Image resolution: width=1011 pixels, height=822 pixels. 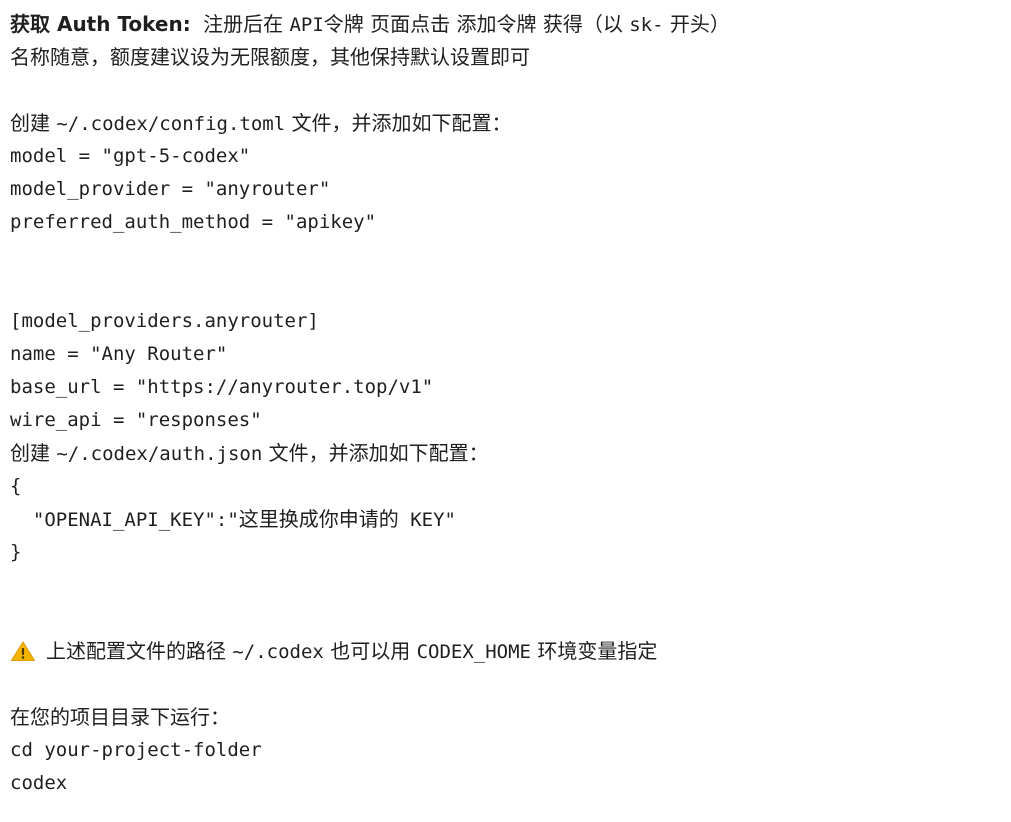 What do you see at coordinates (387, 24) in the screenshot?
I see `intro-text-2: 令牌 页面点击` at bounding box center [387, 24].